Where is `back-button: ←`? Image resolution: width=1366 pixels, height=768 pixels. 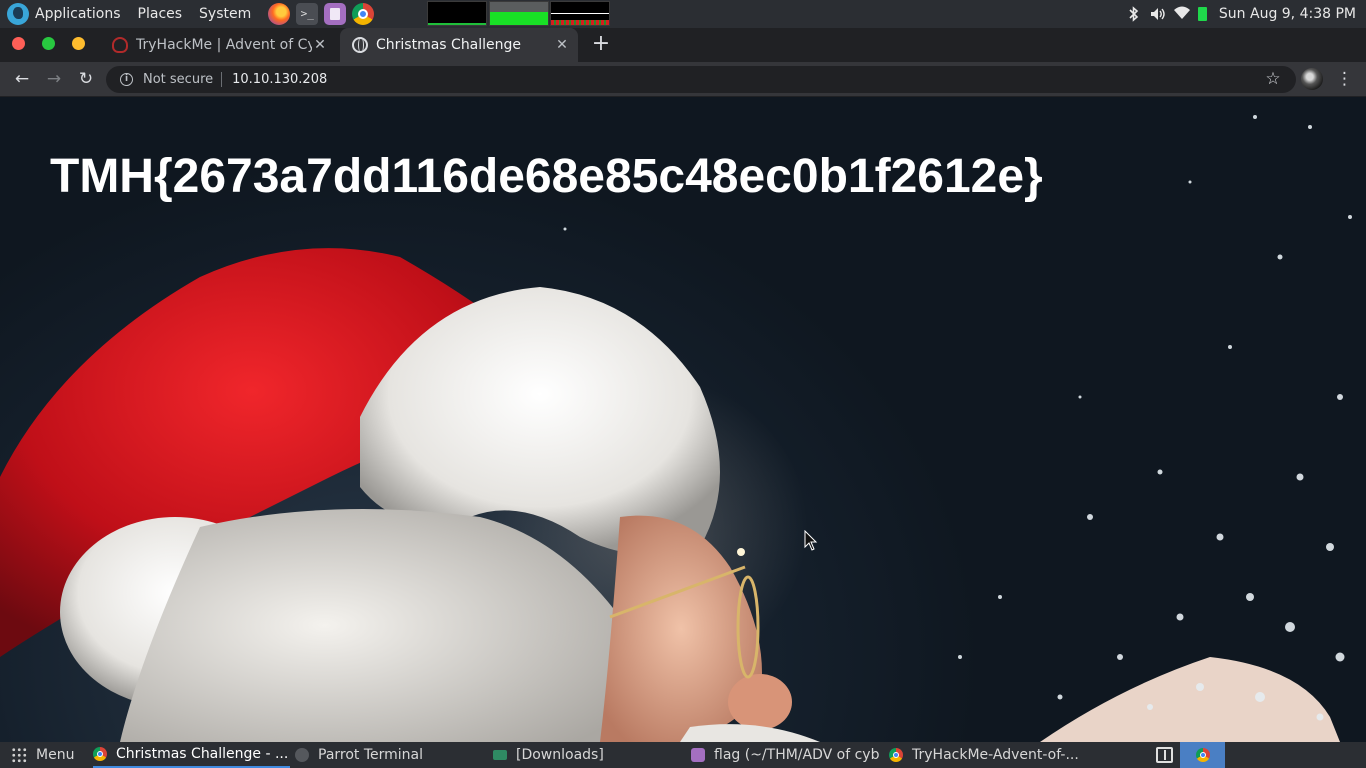
back-button: ← is located at coordinates (22, 79).